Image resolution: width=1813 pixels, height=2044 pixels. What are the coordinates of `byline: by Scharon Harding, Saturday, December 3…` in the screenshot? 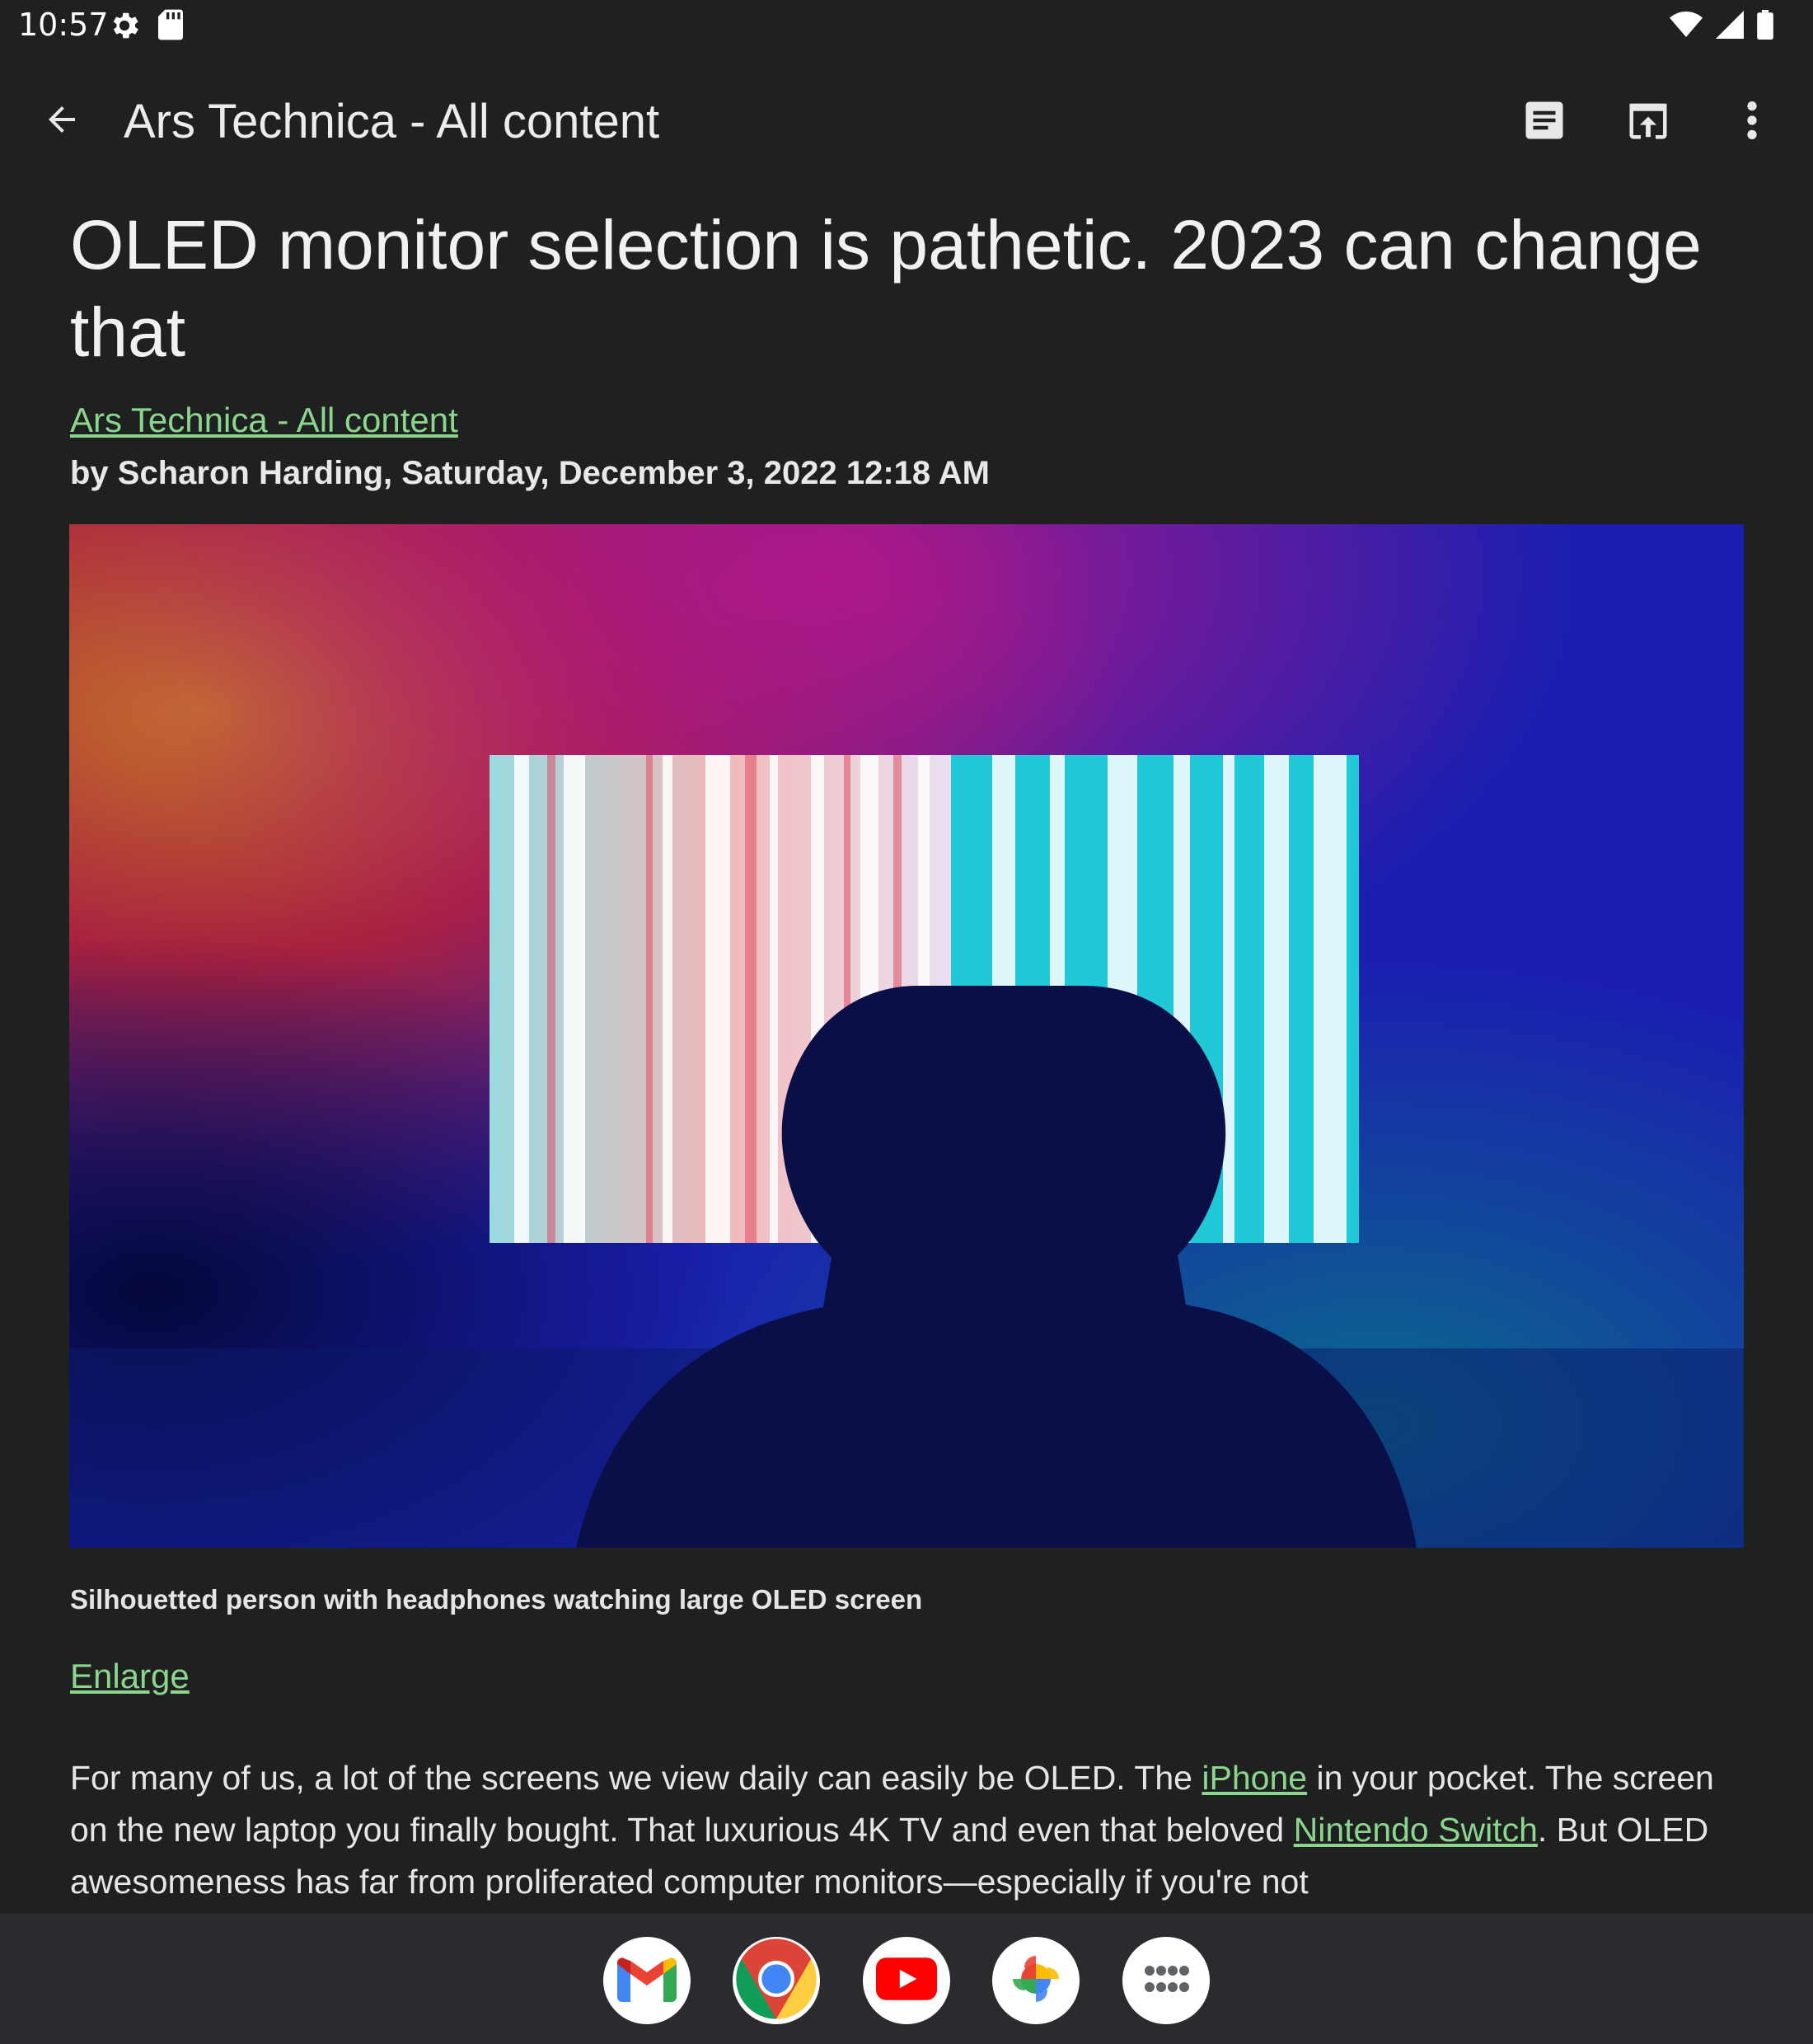 It's located at (530, 473).